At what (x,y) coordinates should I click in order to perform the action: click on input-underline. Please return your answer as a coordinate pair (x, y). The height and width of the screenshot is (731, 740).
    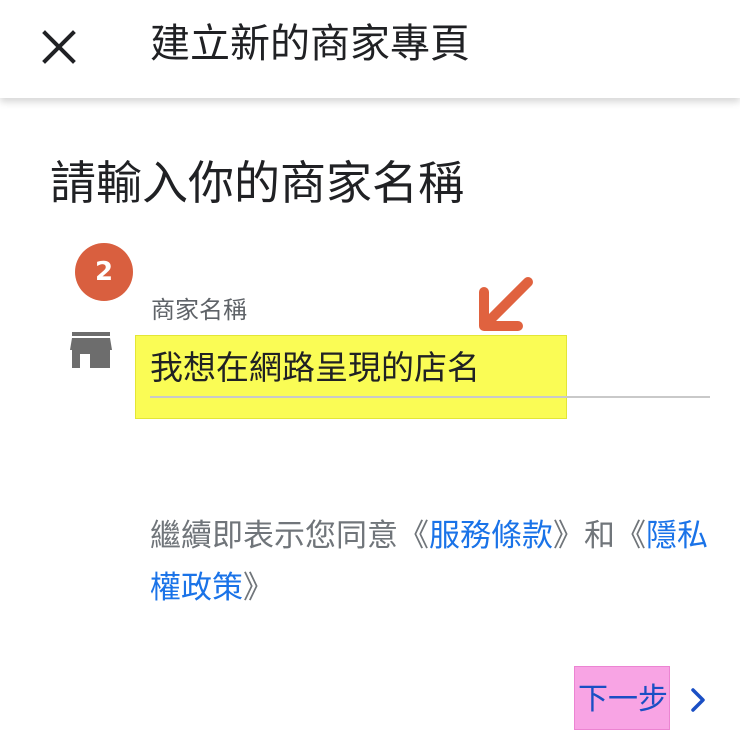
    Looking at the image, I should click on (430, 397).